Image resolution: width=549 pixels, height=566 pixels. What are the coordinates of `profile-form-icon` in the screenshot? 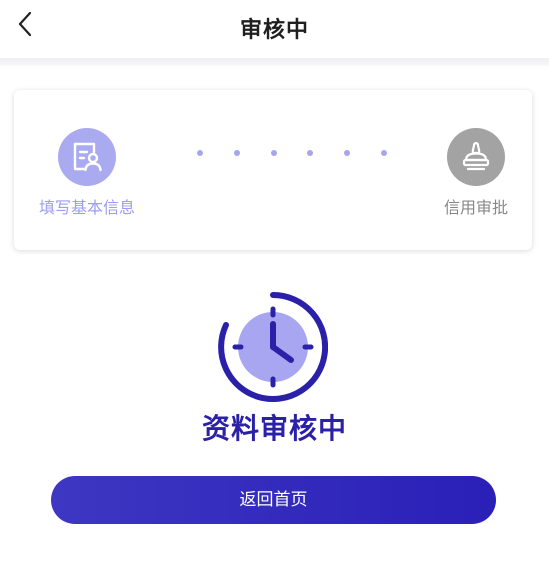 It's located at (87, 157).